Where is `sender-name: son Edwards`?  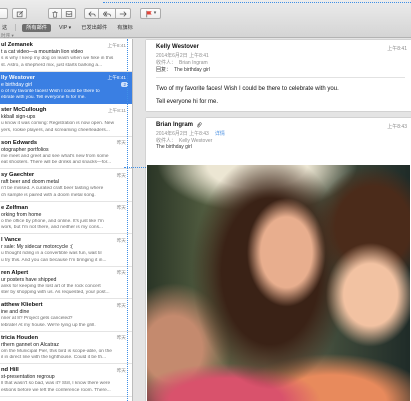
sender-name: son Edwards is located at coordinates (19, 142).